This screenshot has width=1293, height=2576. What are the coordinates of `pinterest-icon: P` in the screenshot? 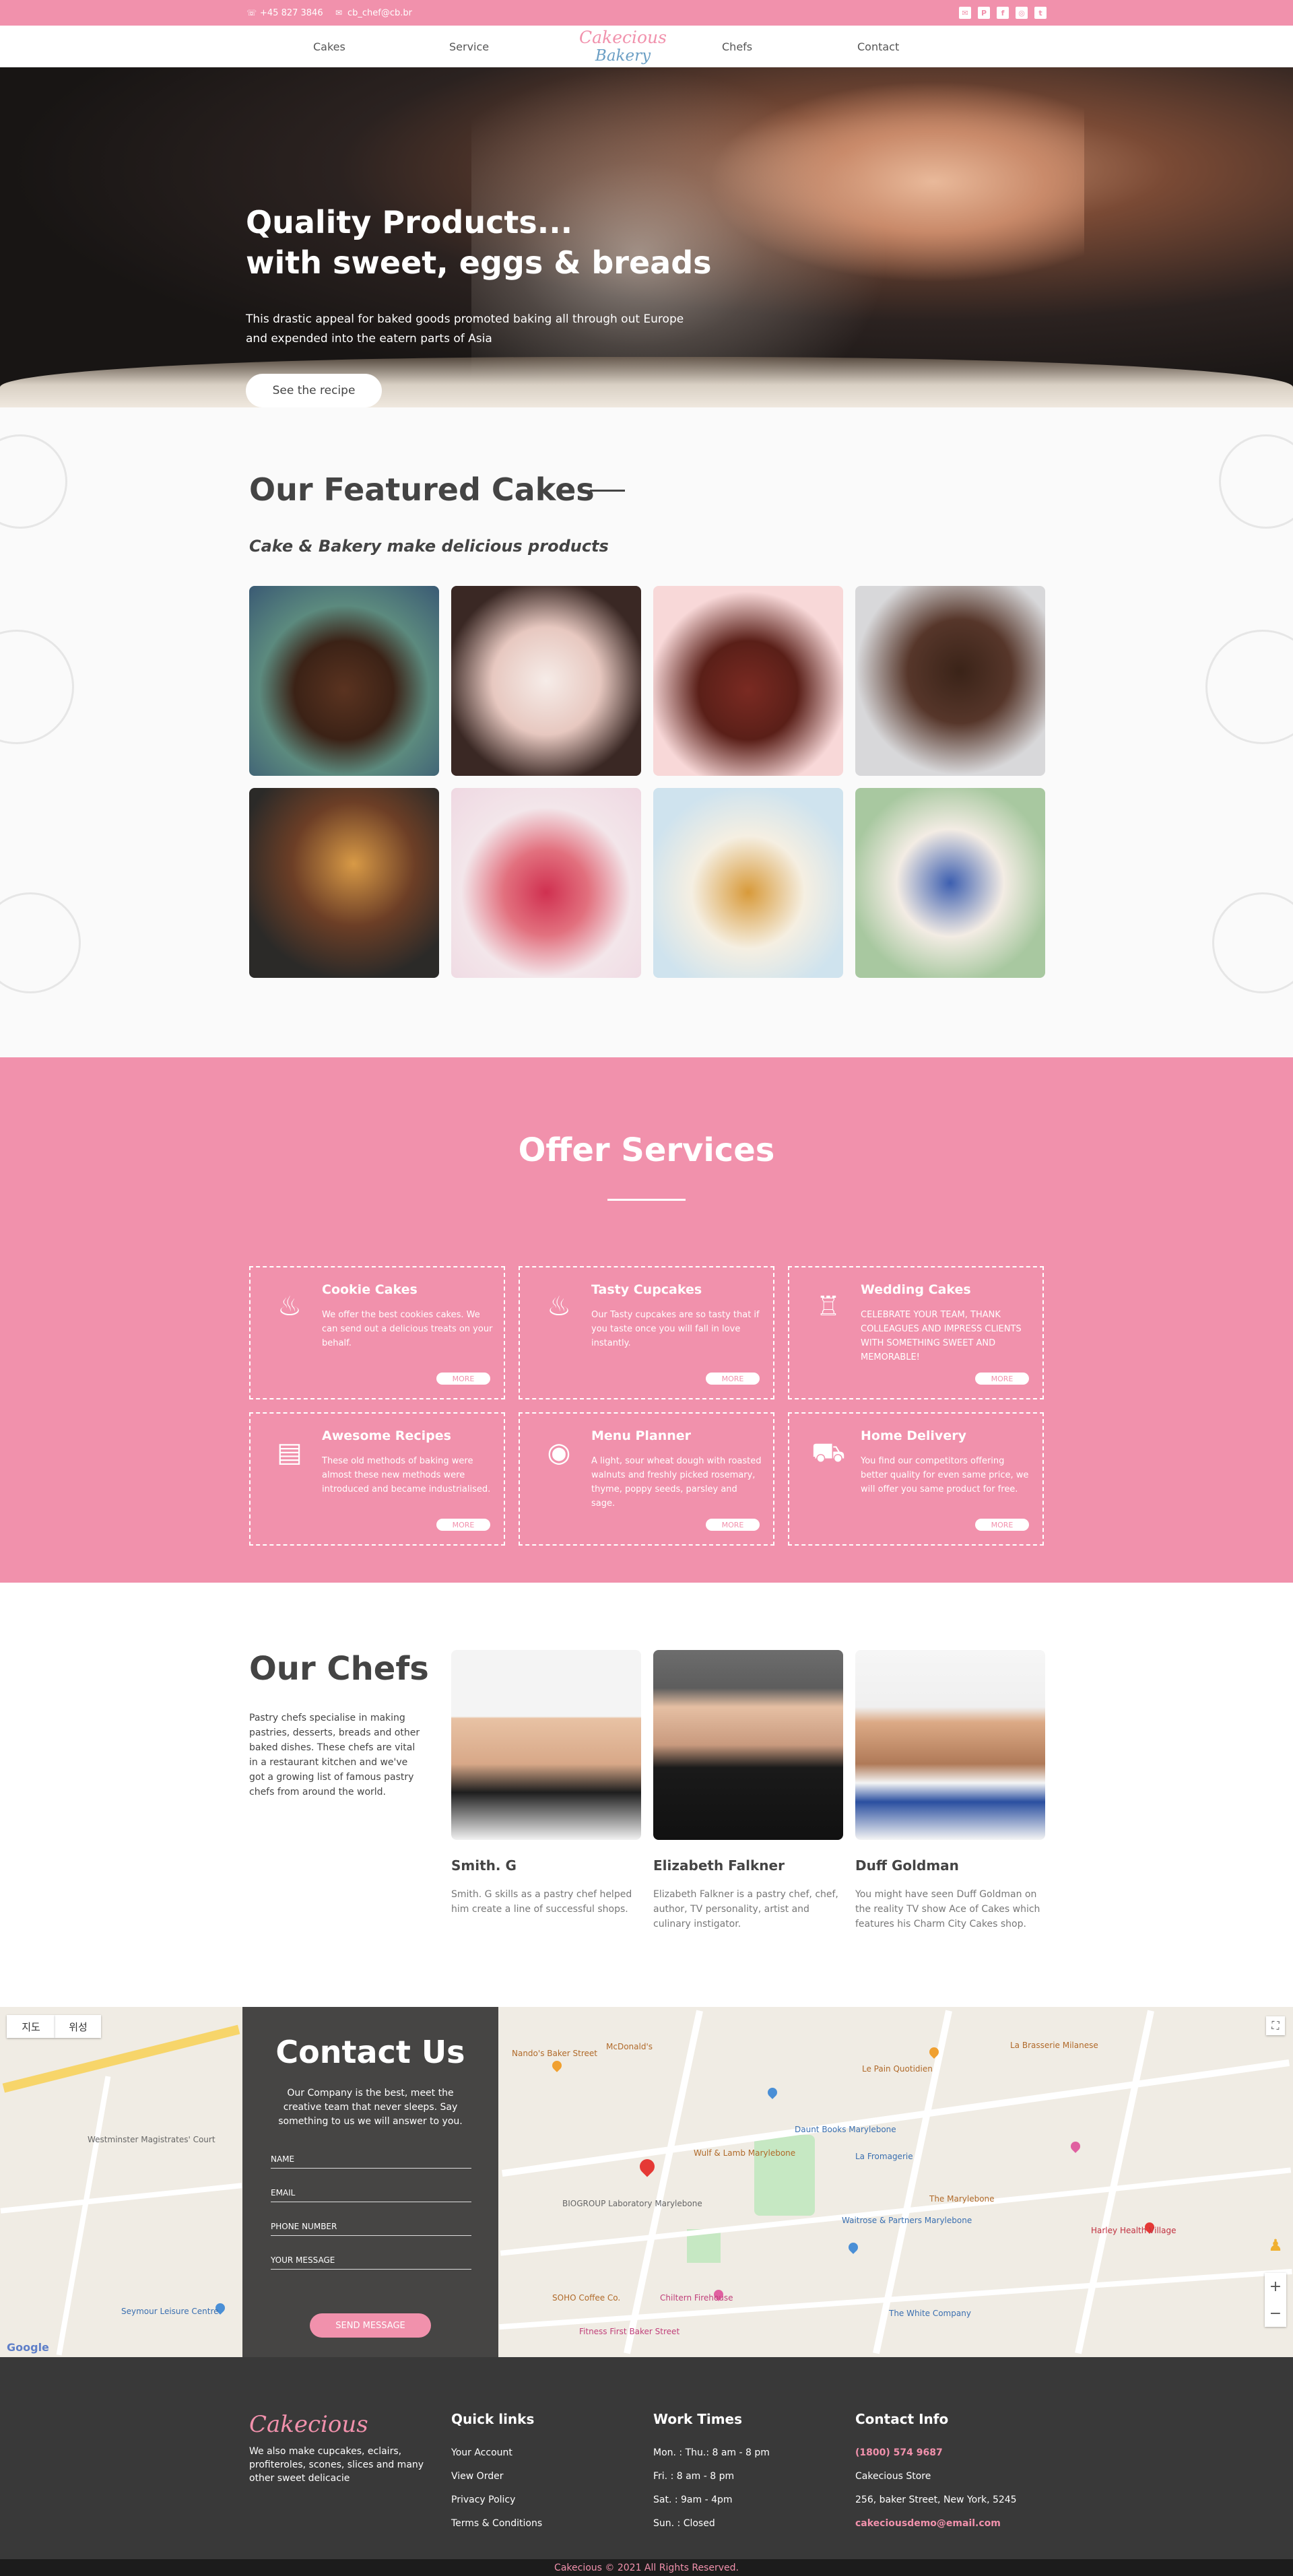 It's located at (984, 13).